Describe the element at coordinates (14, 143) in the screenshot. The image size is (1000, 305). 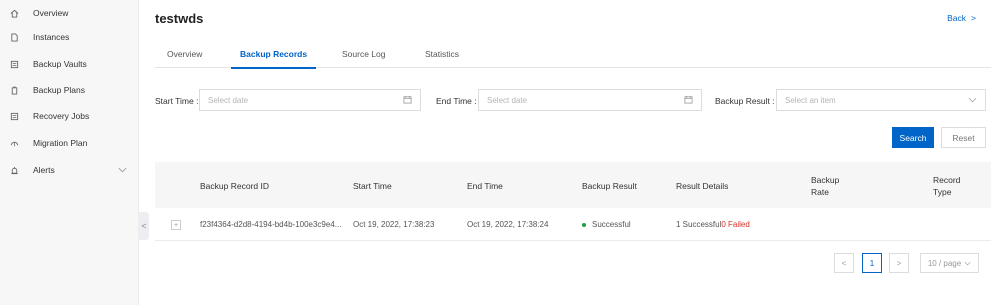
I see `cloud-icon` at that location.